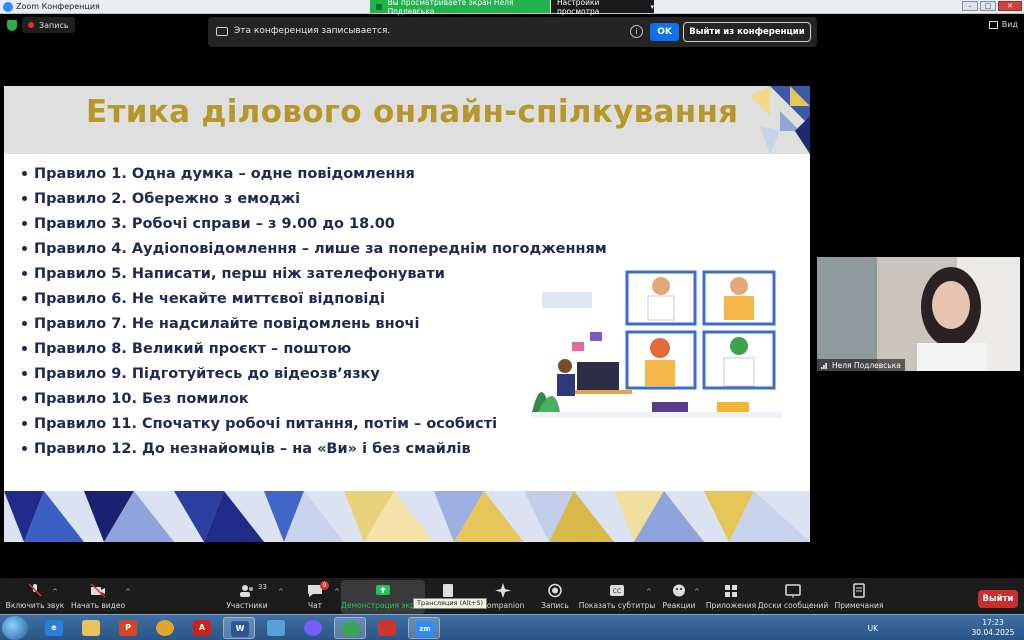 This screenshot has width=1024, height=640. I want to click on clock-date: 30.04.2025, so click(993, 632).